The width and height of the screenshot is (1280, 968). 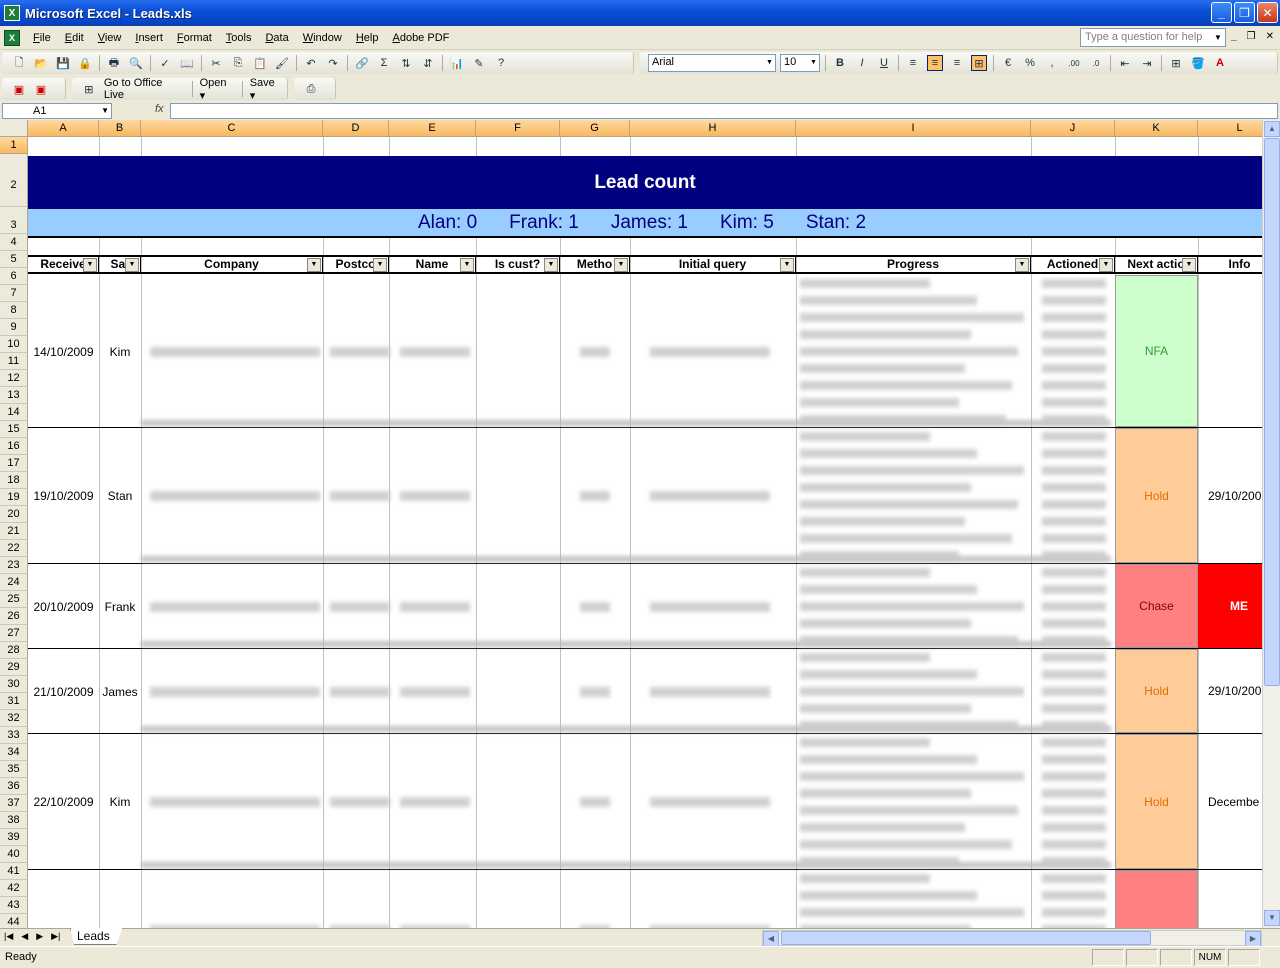 I want to click on formula-input, so click(x=724, y=111).